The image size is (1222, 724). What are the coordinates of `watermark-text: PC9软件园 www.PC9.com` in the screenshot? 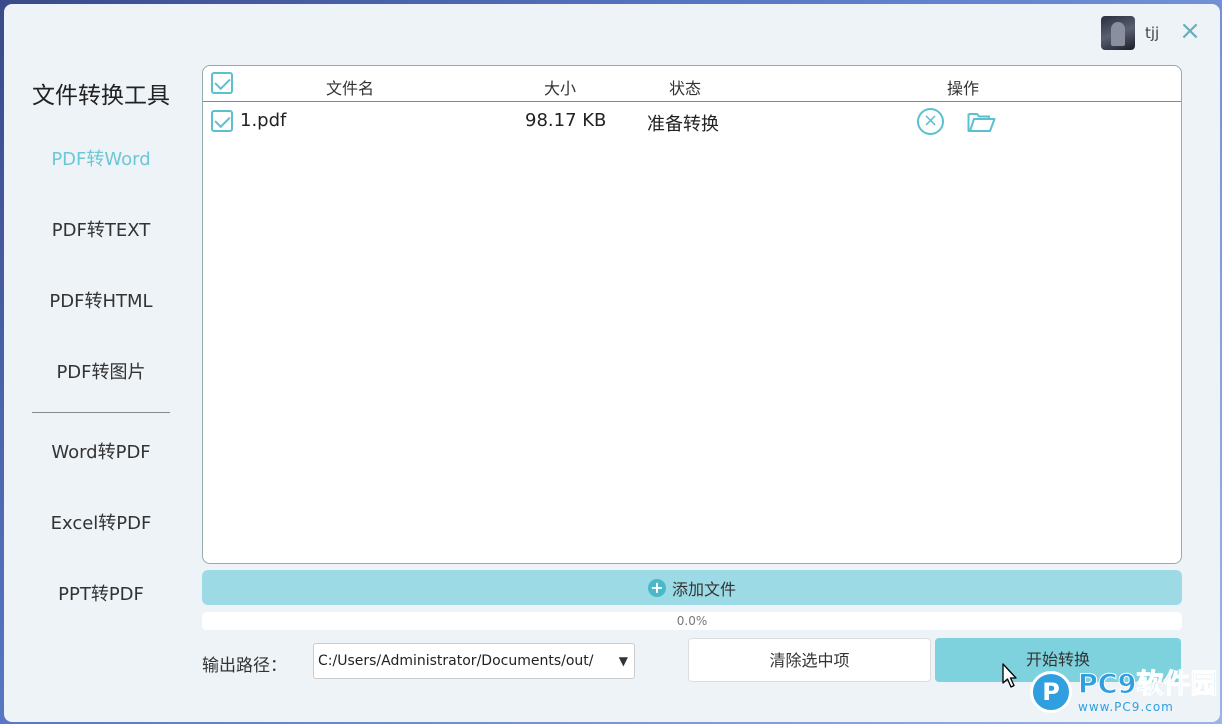 It's located at (1147, 691).